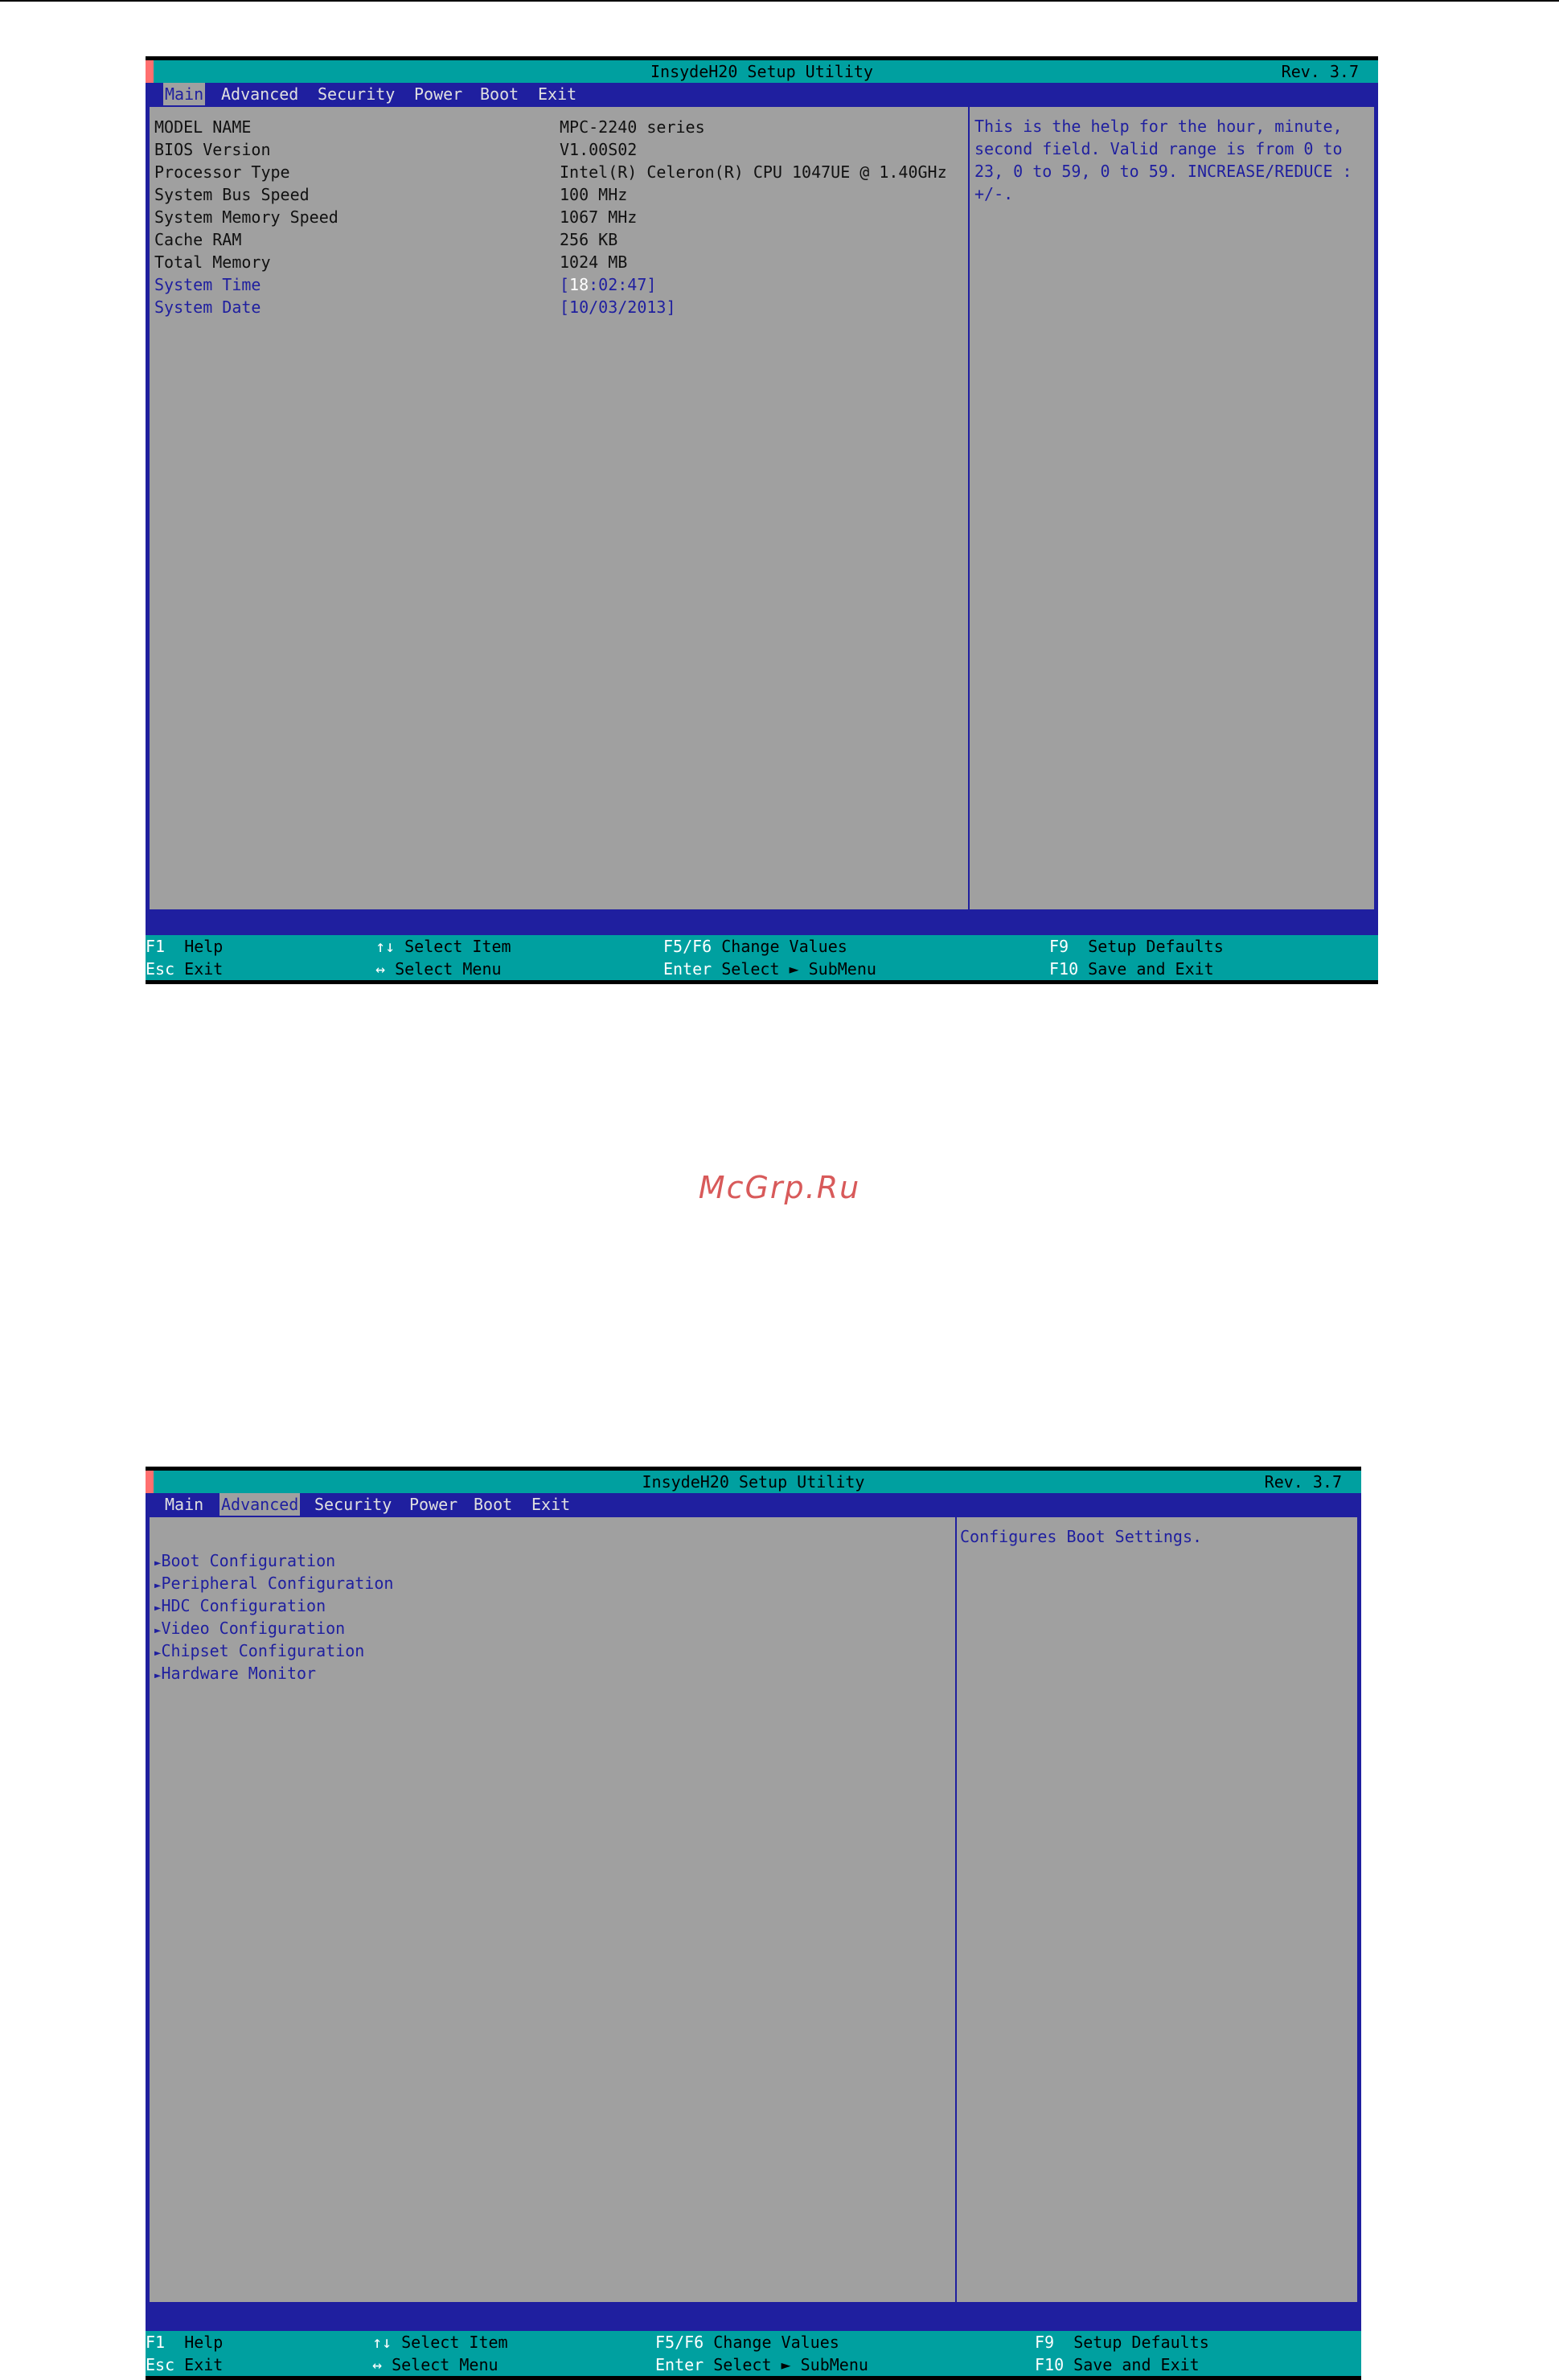 The image size is (1559, 2380). Describe the element at coordinates (618, 307) in the screenshot. I see `system-date-field: [10/03/2013]` at that location.